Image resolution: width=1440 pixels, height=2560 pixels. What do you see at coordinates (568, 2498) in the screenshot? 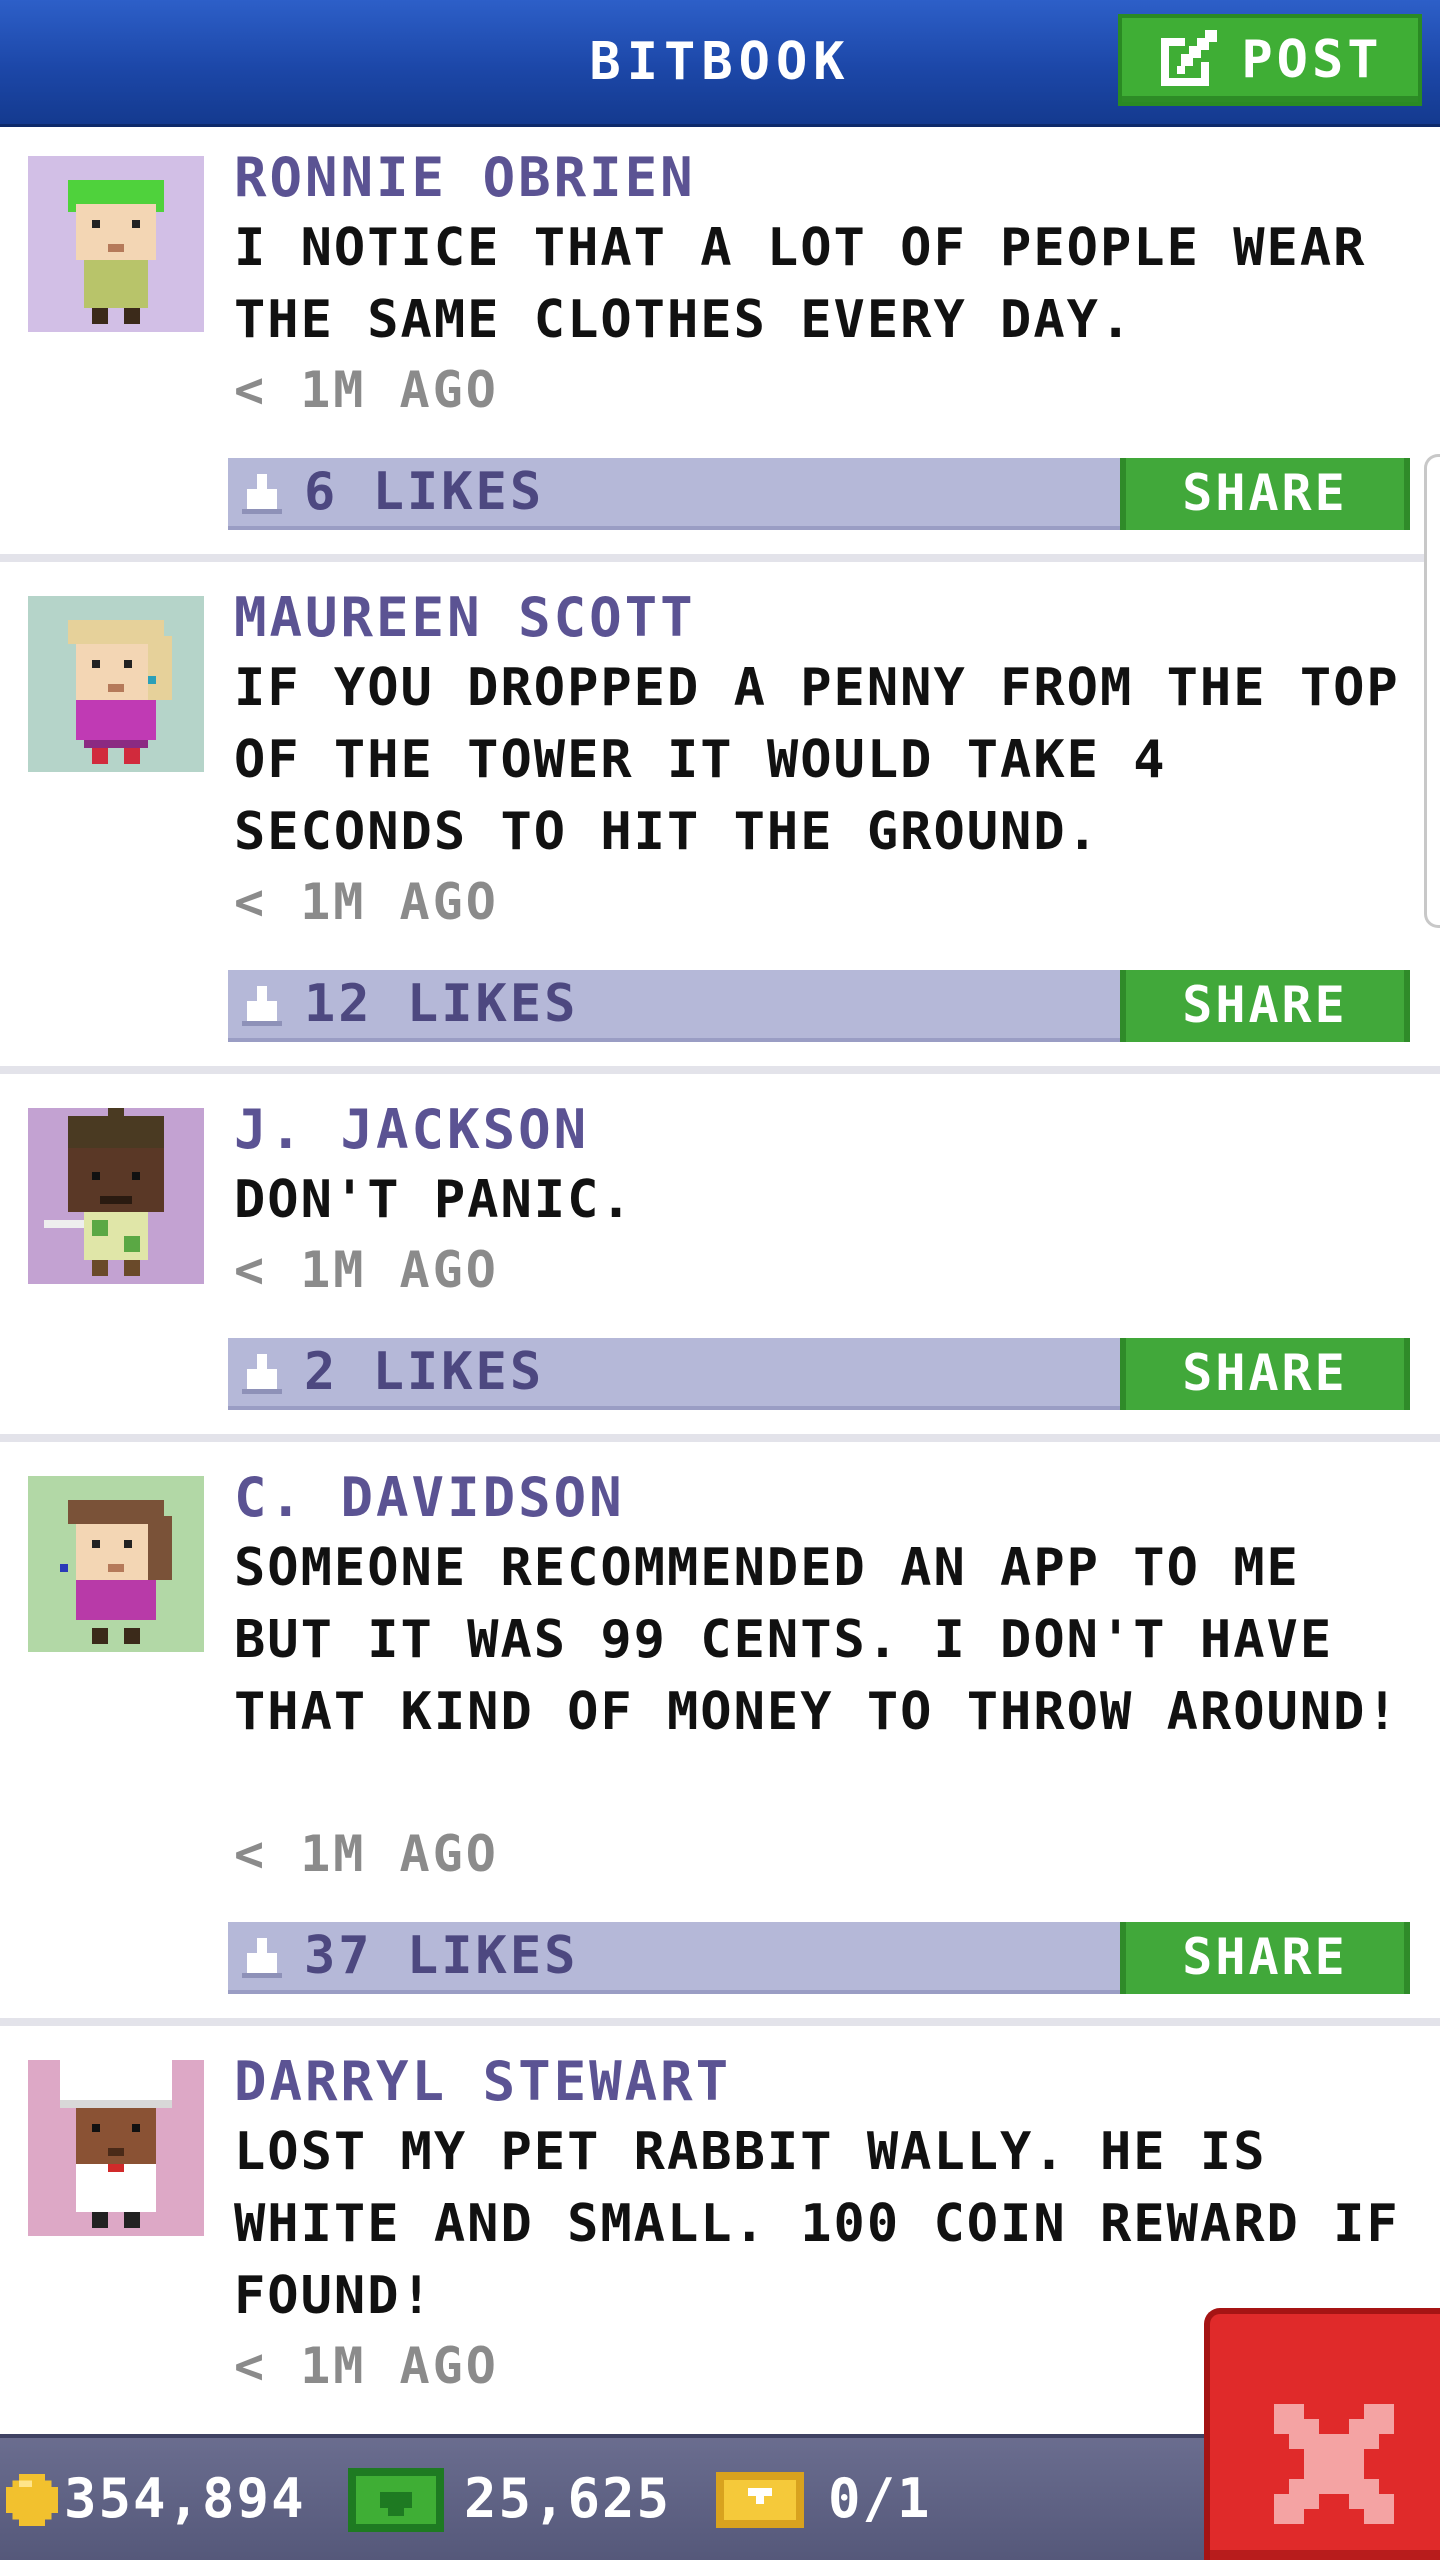
I see `bux-count: 25,625` at bounding box center [568, 2498].